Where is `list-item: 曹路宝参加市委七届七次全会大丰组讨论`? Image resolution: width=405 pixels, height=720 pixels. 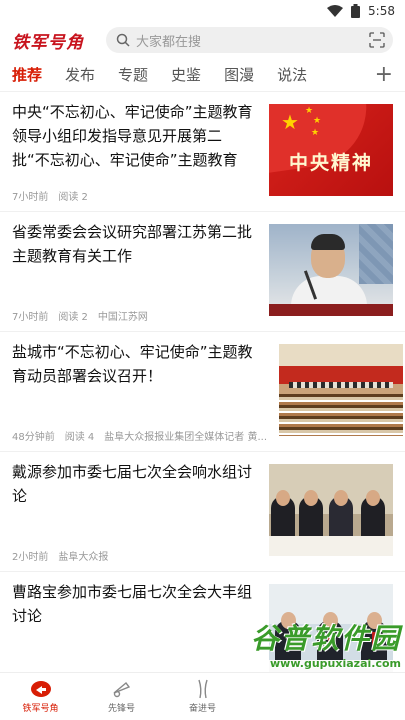 list-item: 曹路宝参加市委七届七次全会大丰组讨论 is located at coordinates (202, 622).